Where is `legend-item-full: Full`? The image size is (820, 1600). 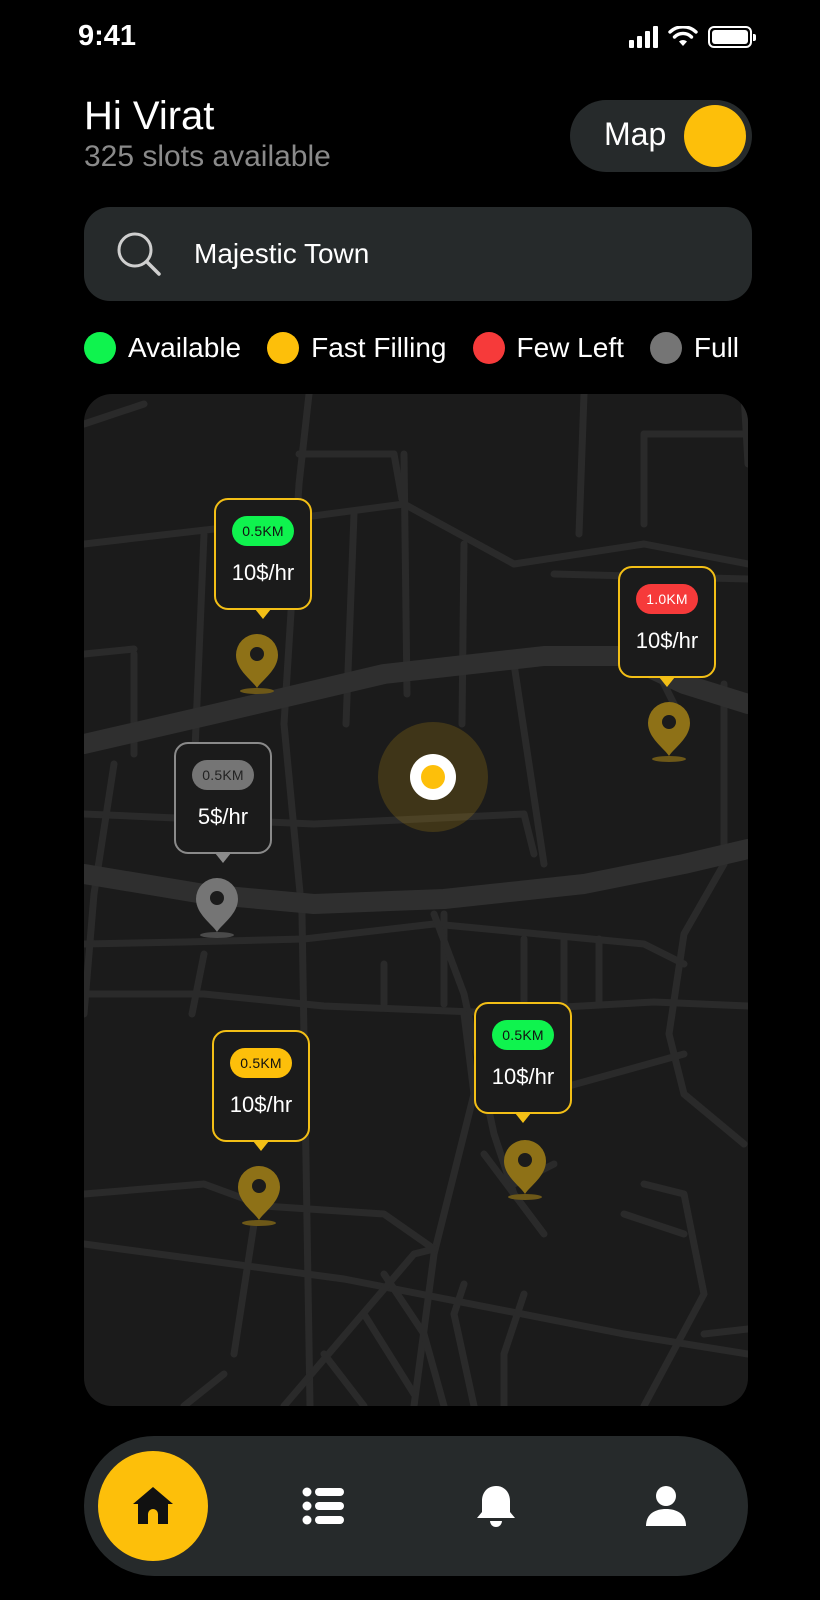 legend-item-full: Full is located at coordinates (694, 348).